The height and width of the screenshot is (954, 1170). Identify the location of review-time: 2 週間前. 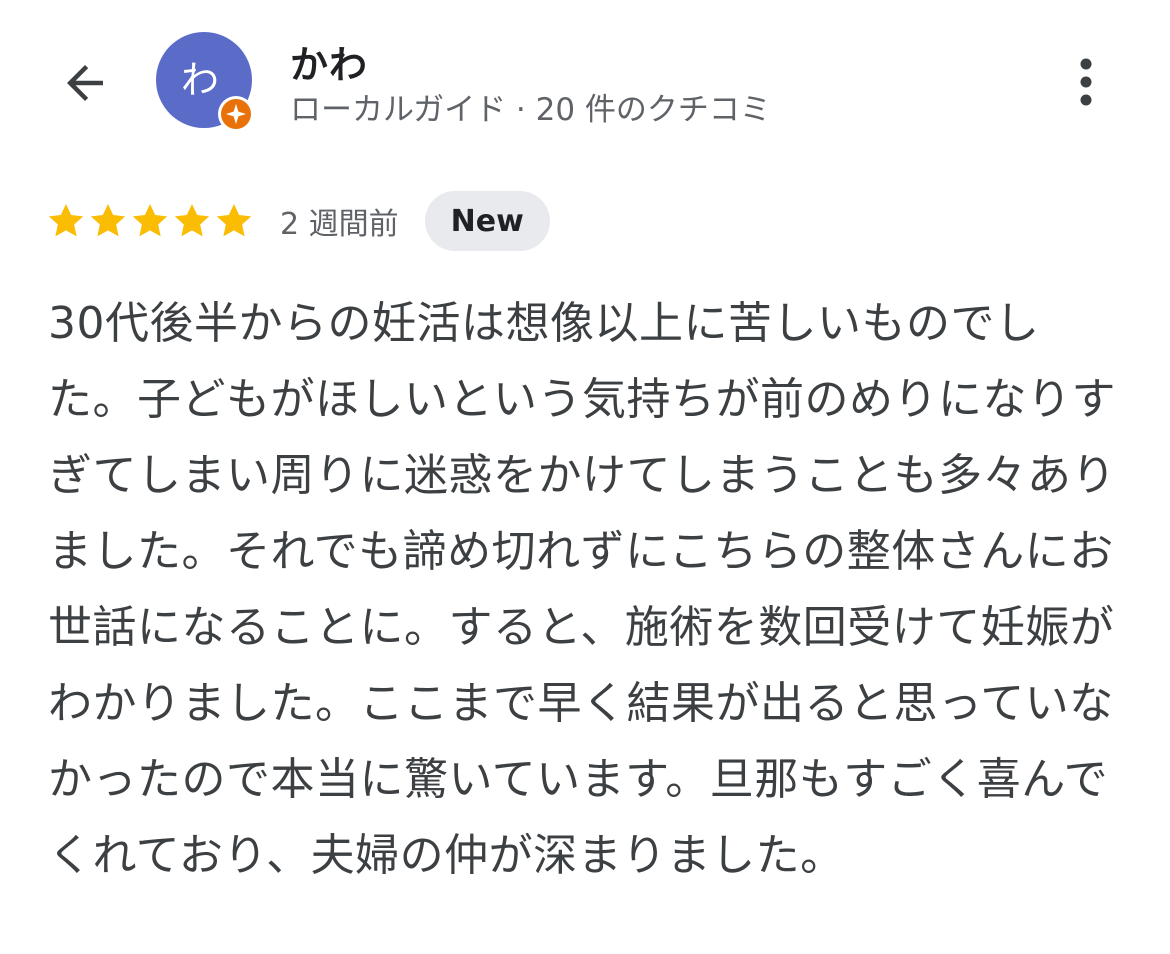
(339, 224).